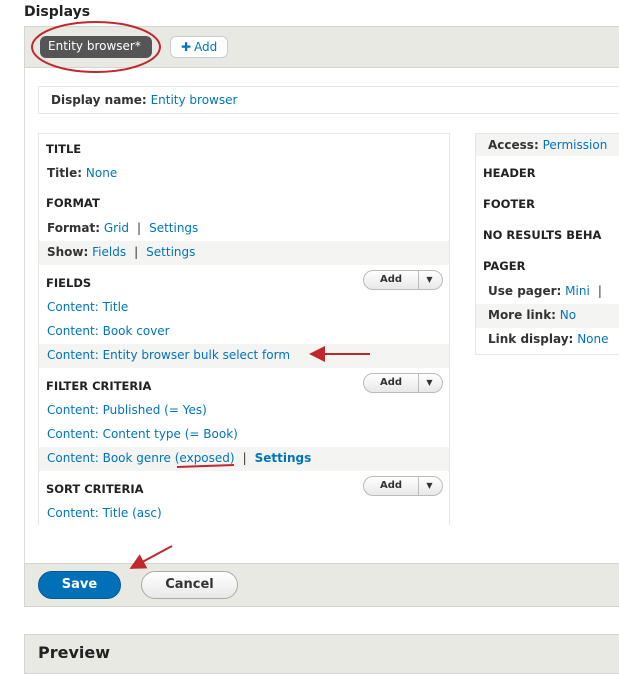  I want to click on filter-item-exposed-link: Content: Book genre (exposed), so click(141, 458).